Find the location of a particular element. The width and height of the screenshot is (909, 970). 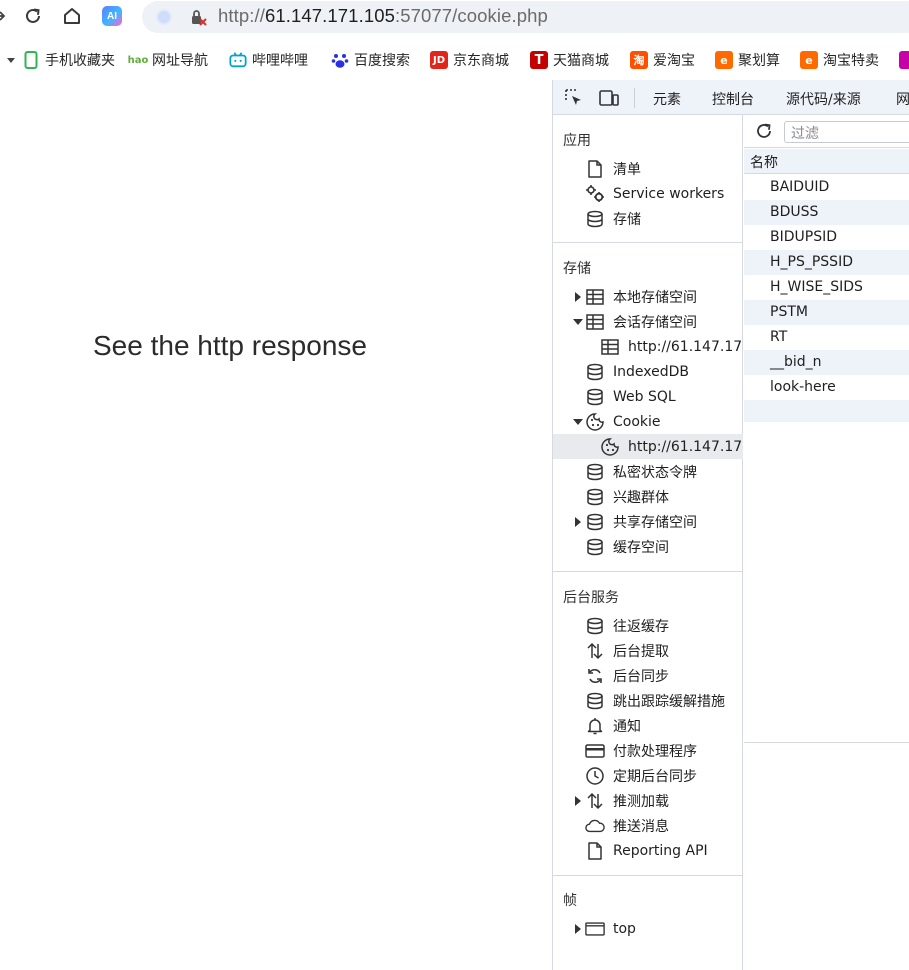

sidebar-item-label: 定期后台同步 is located at coordinates (655, 776).